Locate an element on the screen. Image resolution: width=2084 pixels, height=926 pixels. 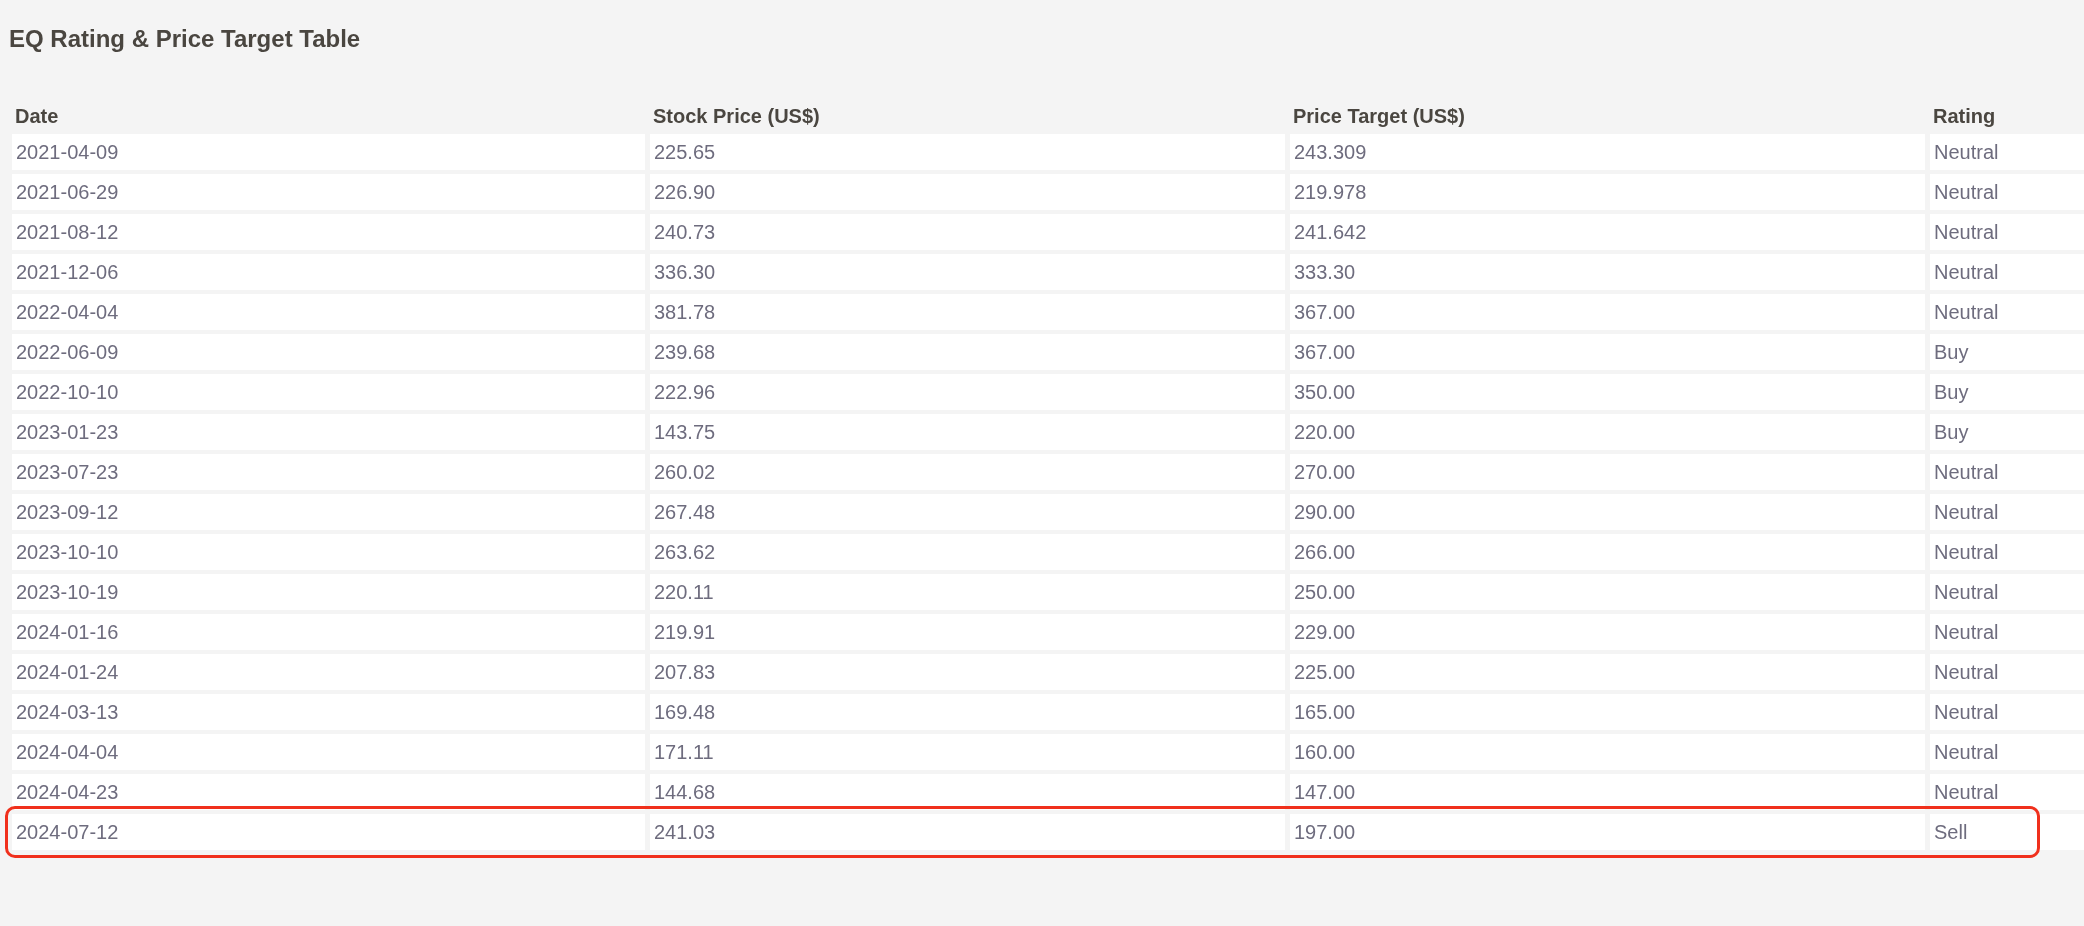
table-cell: 171.11 is located at coordinates (967, 752).